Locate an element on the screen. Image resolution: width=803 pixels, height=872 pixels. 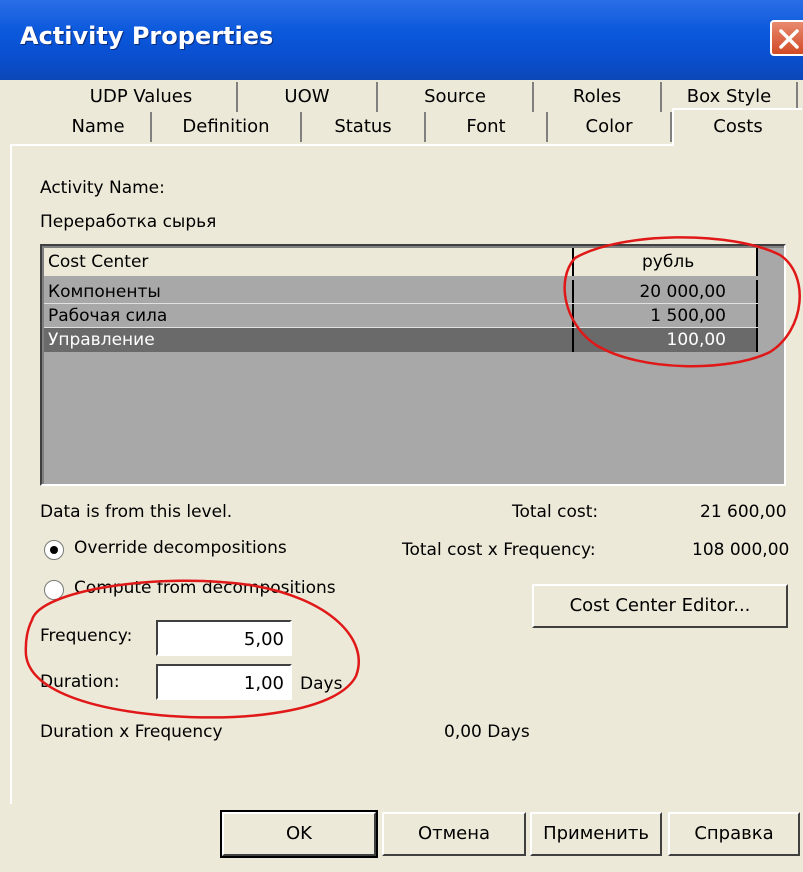
title-bar: Activity Properties is located at coordinates (401, 40).